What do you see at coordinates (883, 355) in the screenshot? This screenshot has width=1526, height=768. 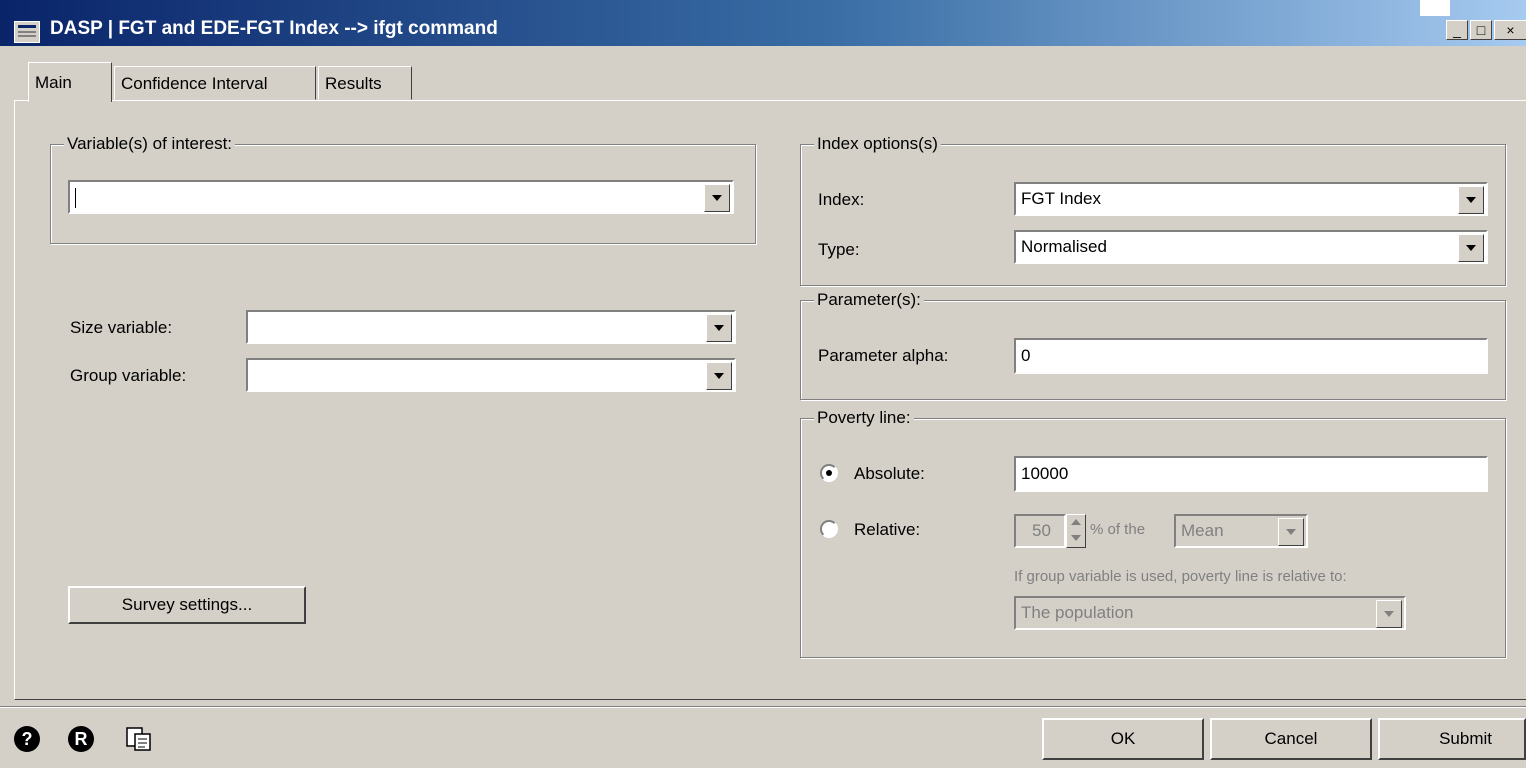 I see `parameter-alpha-label: Parameter alpha:` at bounding box center [883, 355].